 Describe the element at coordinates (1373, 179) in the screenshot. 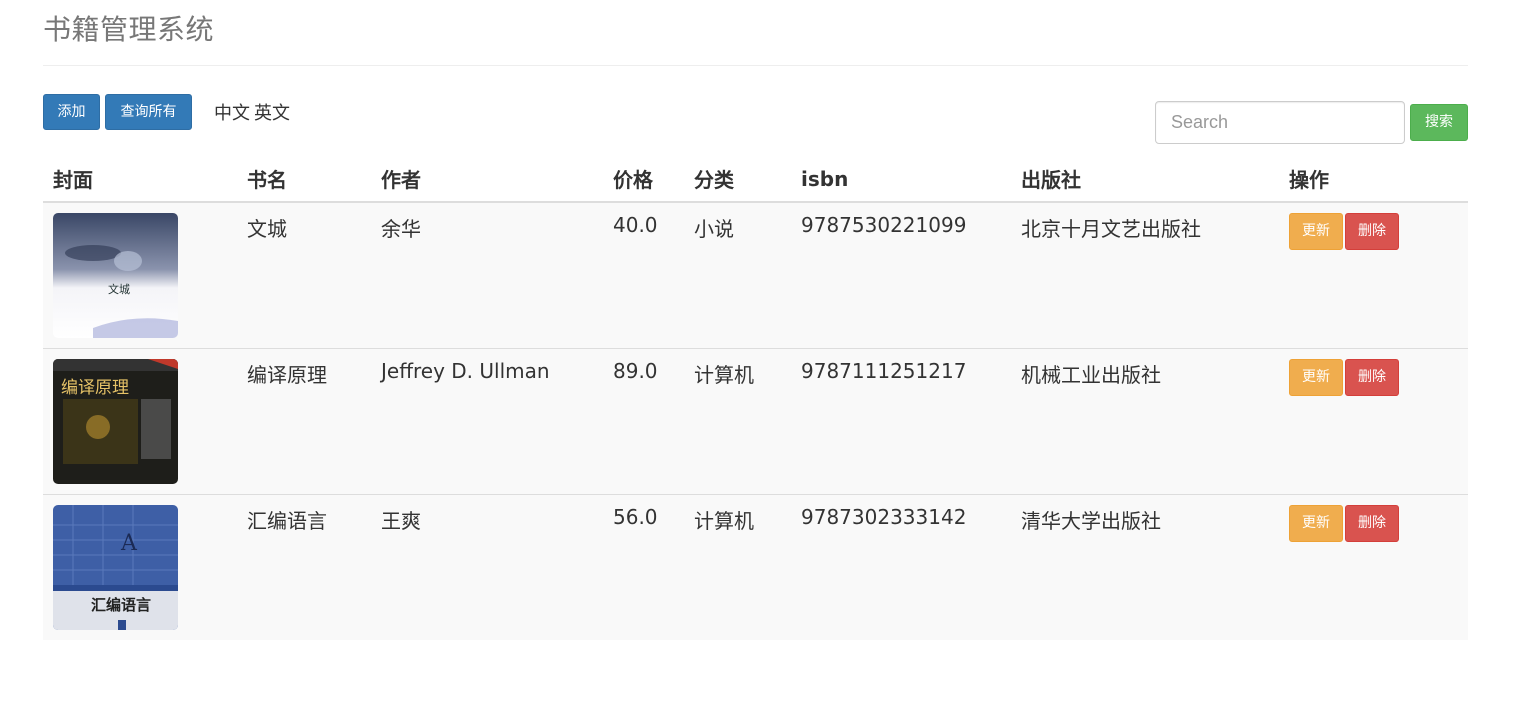

I see `column-header-actions: 操作` at that location.